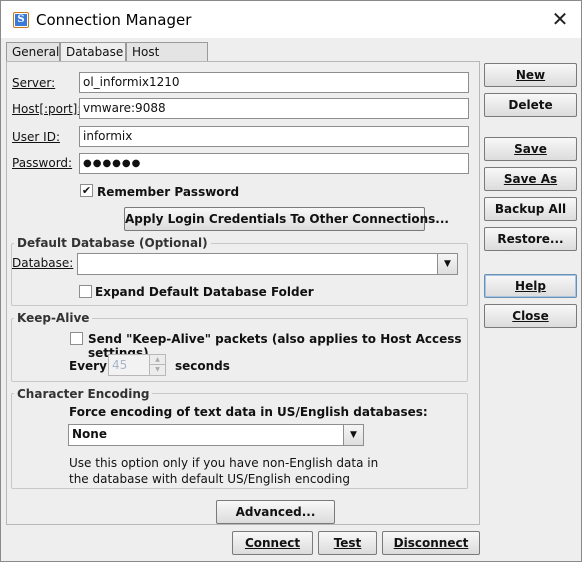  I want to click on save-as-button: Save As, so click(530, 179).